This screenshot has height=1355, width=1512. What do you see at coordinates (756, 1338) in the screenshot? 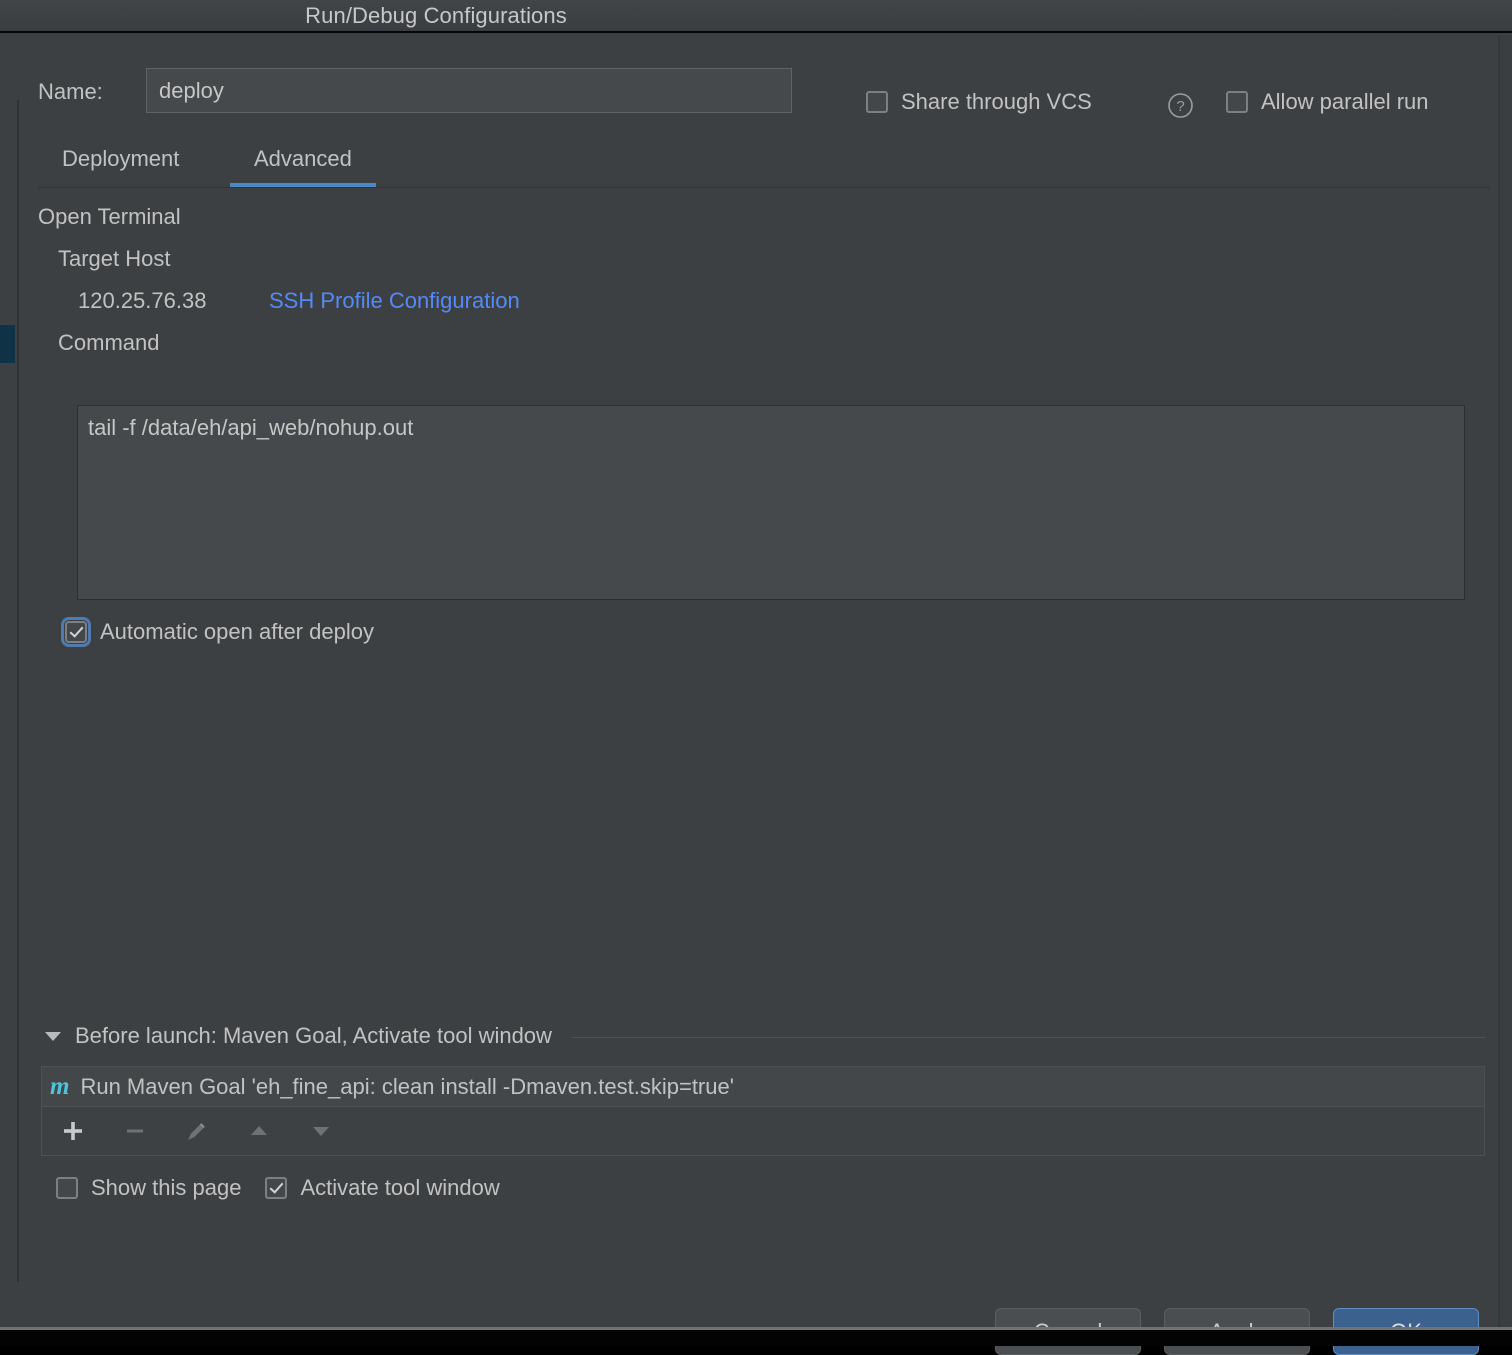
I see `window-bottom-shadow` at bounding box center [756, 1338].